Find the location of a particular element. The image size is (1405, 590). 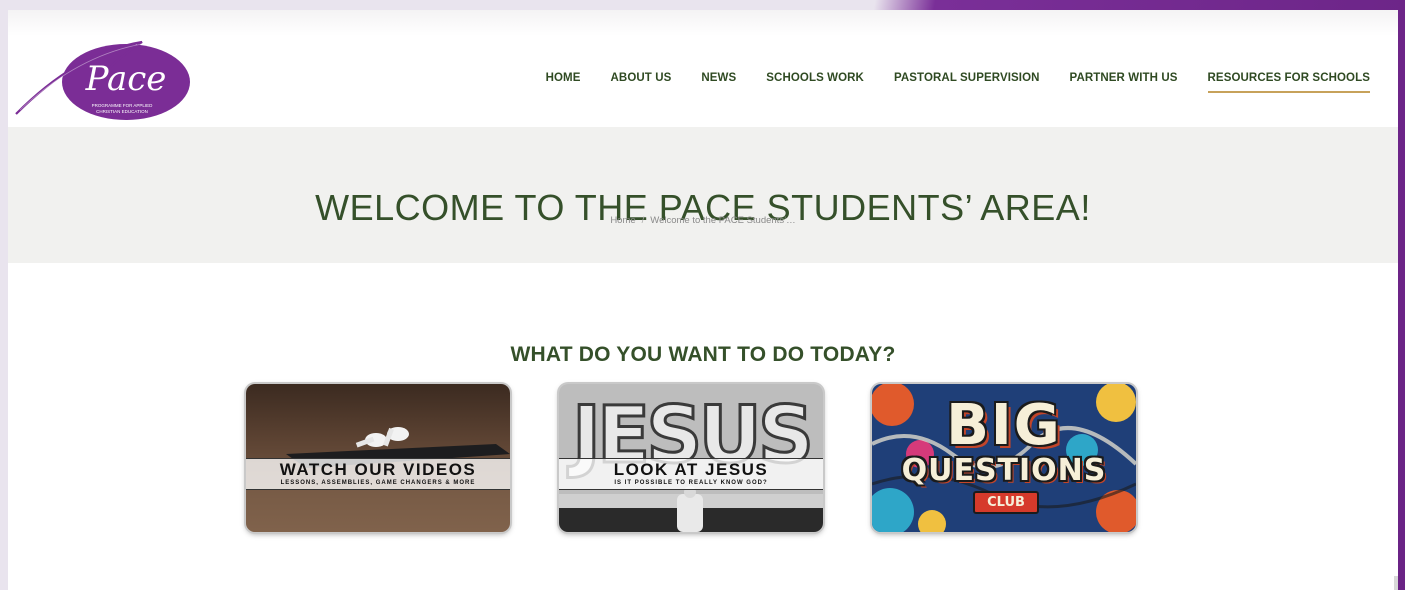

scrollbar is located at coordinates (1396, 583).